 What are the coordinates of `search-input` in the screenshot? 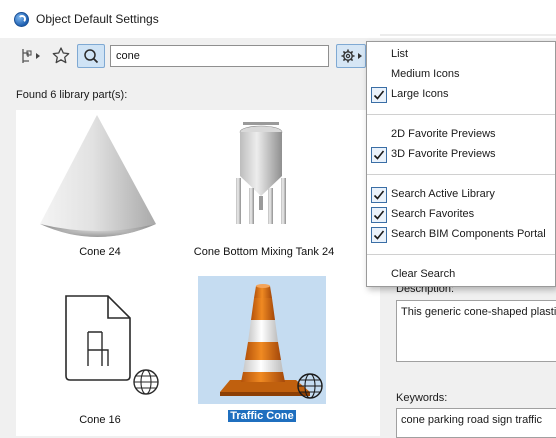 It's located at (219, 56).